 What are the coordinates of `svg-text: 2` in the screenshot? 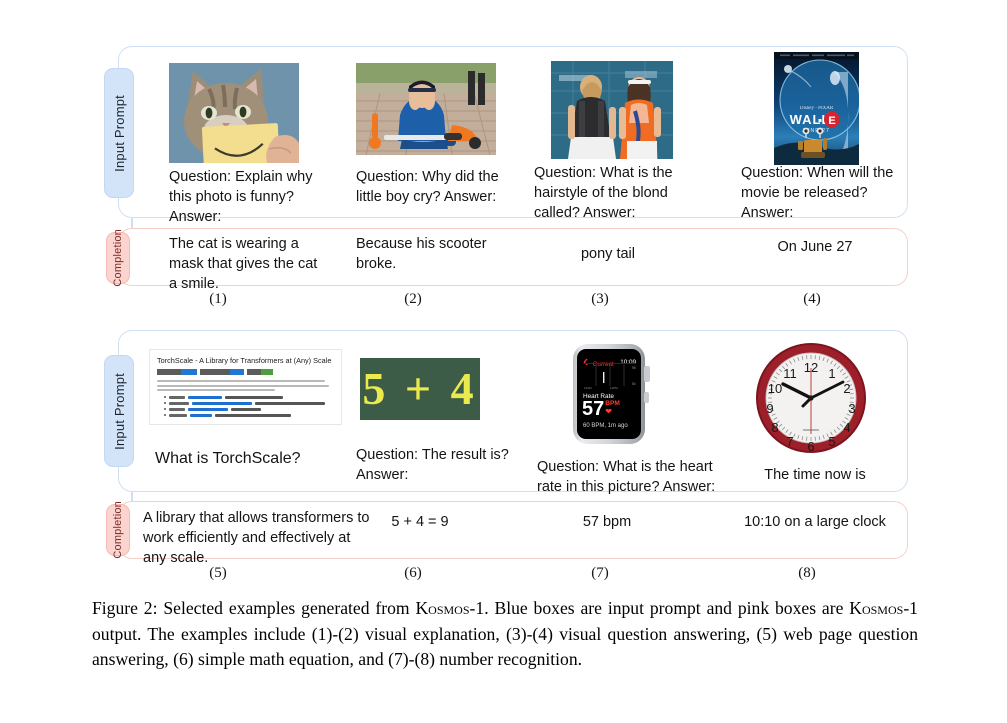 It's located at (846, 388).